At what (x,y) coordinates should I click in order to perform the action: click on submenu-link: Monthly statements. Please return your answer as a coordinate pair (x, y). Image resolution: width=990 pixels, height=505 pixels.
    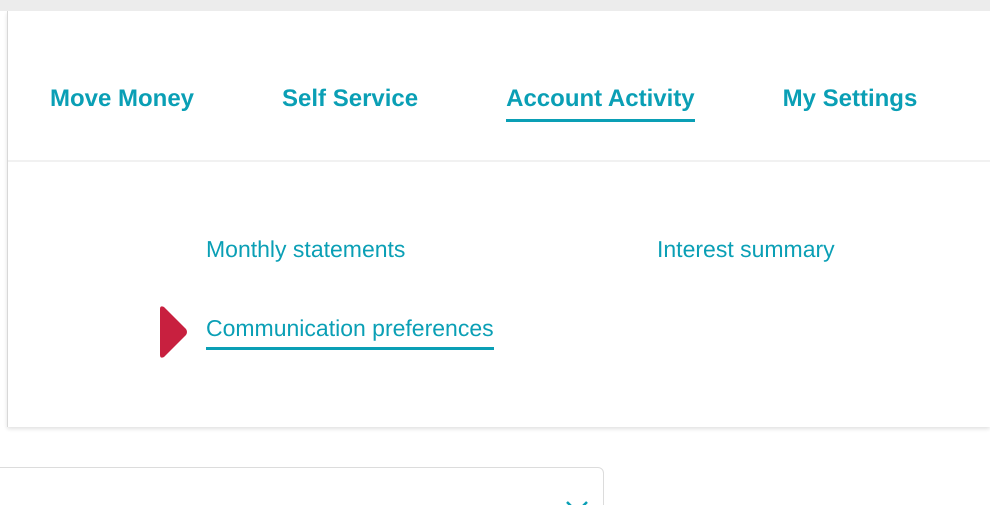
    Looking at the image, I should click on (306, 253).